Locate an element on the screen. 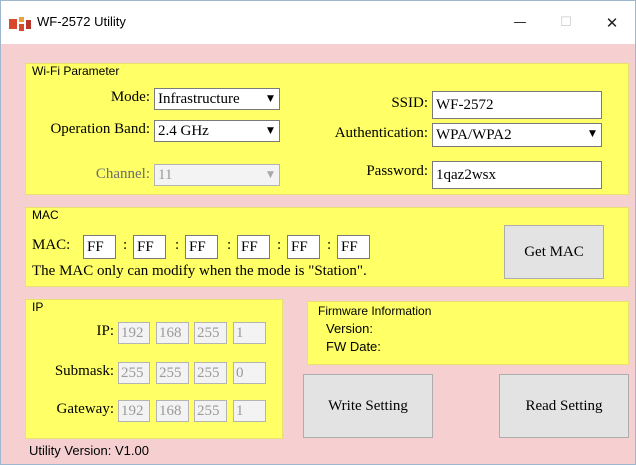 The width and height of the screenshot is (636, 465). mode-value: Infrastructure is located at coordinates (199, 99).